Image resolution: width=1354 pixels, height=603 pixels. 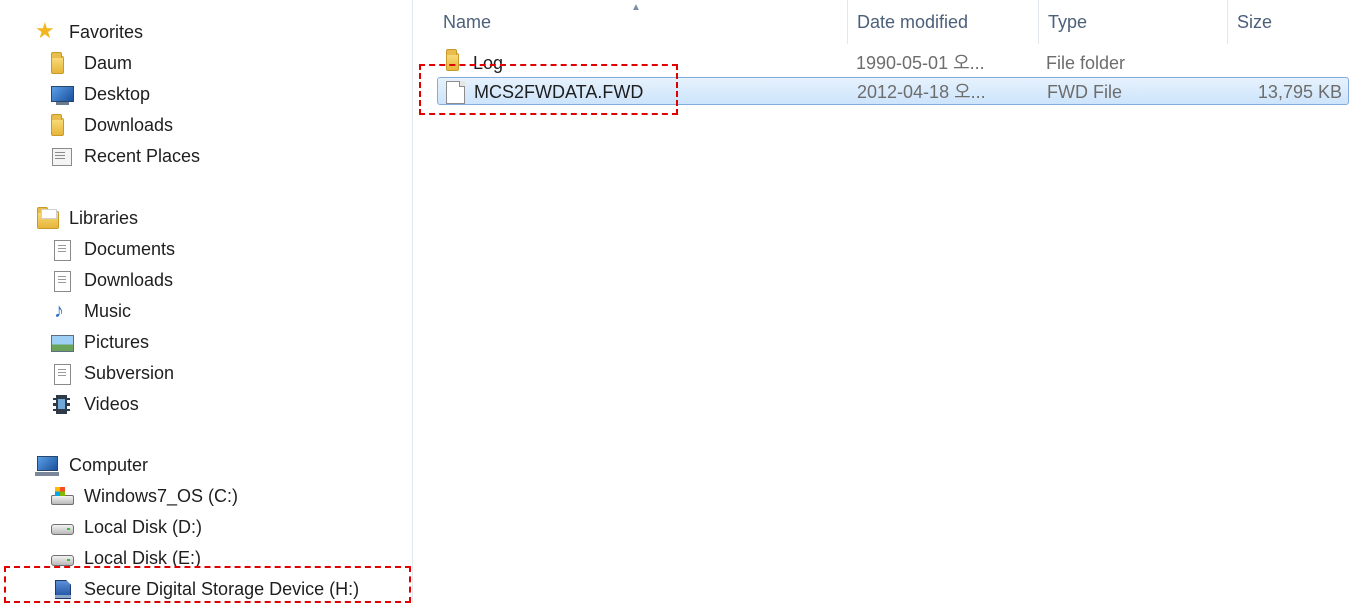 I want to click on nav-item-label: Daum, so click(x=108, y=62).